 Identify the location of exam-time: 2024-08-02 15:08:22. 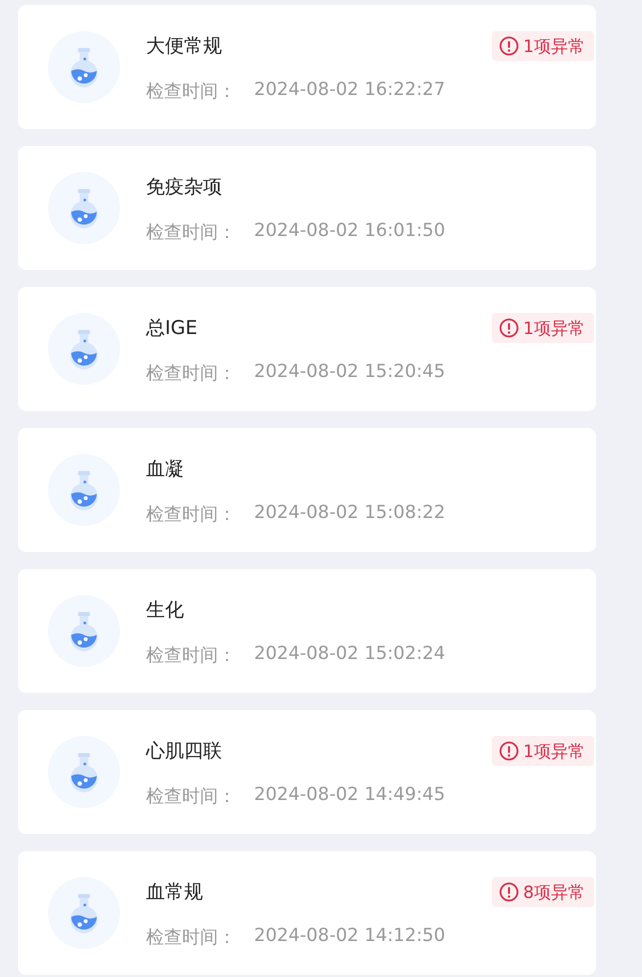
(350, 513).